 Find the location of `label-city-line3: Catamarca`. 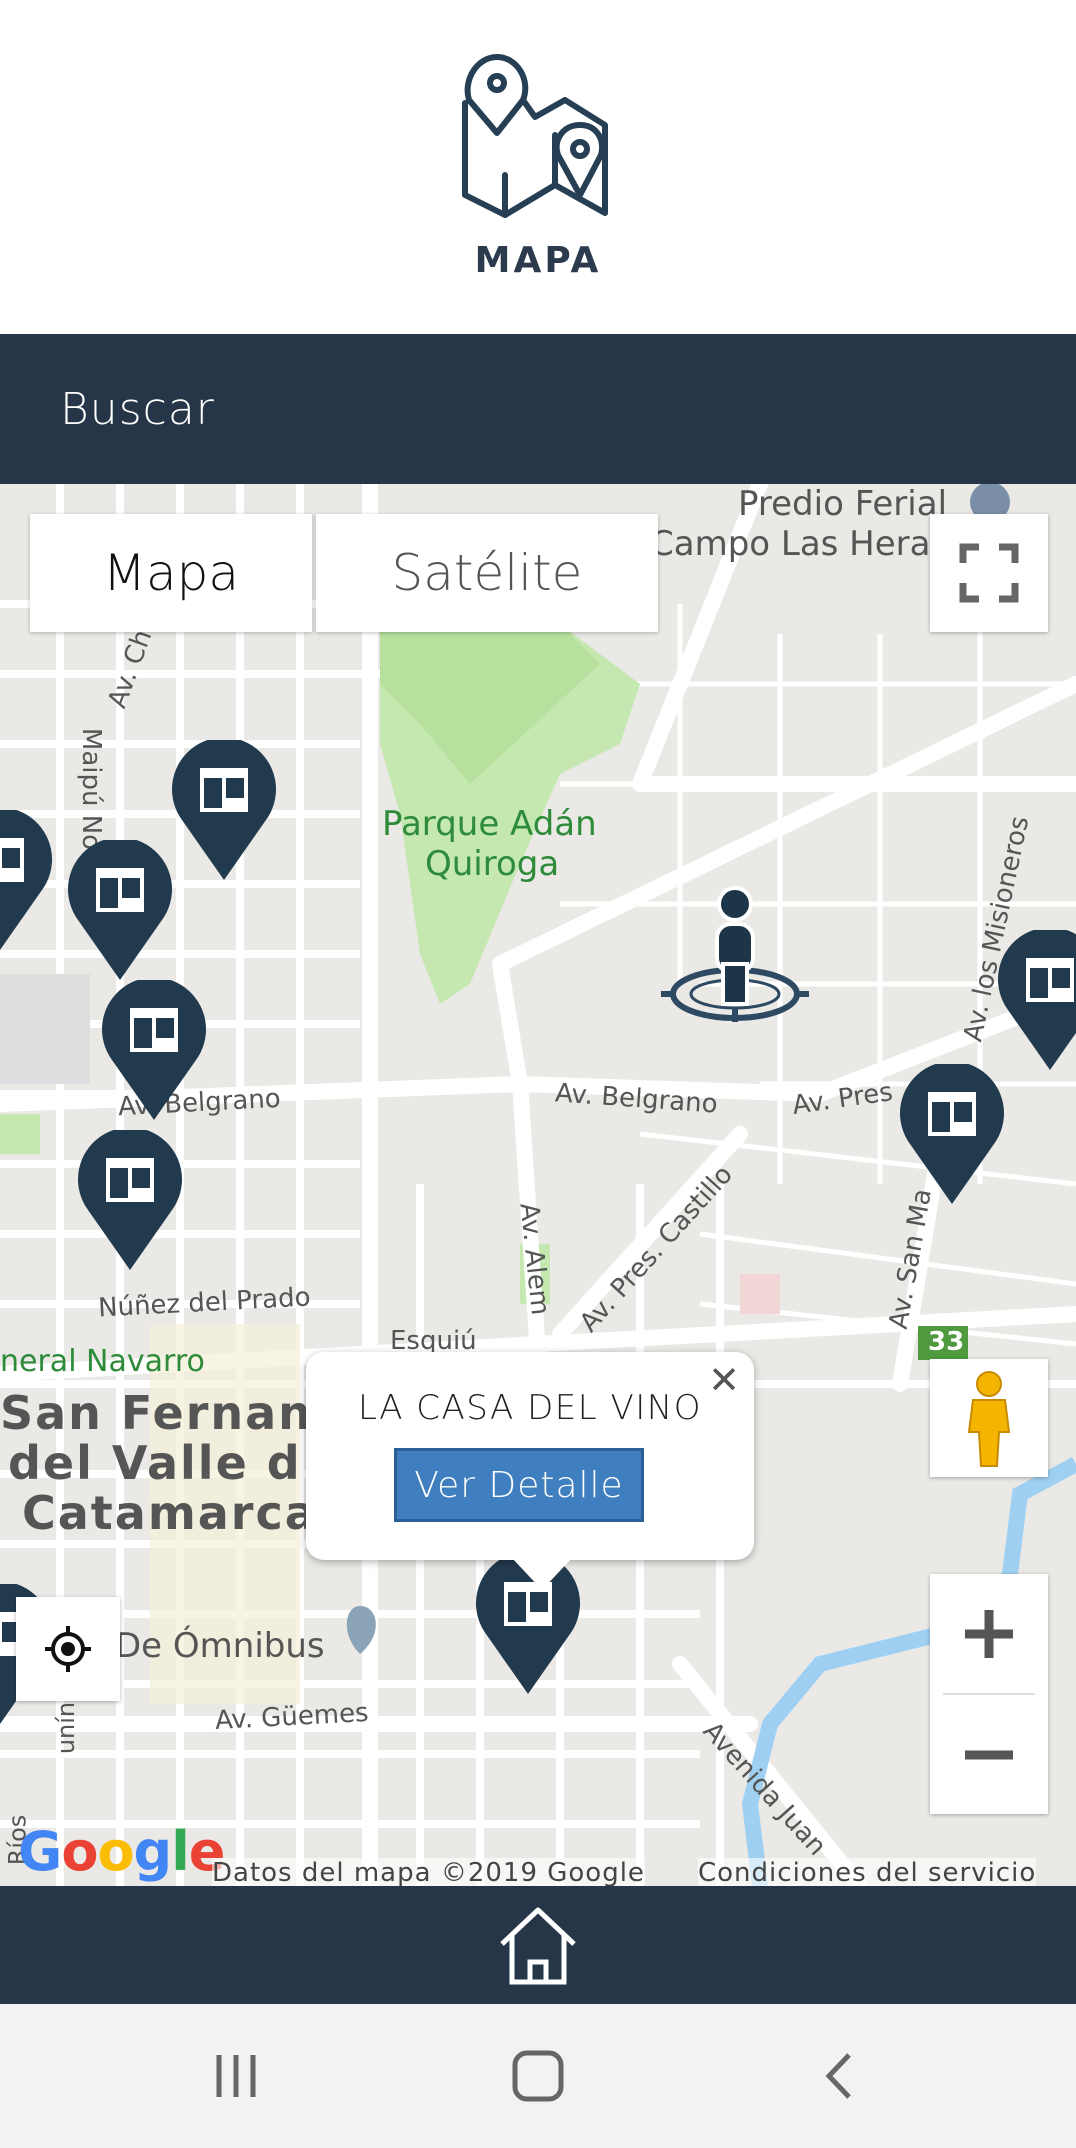

label-city-line3: Catamarca is located at coordinates (170, 1513).